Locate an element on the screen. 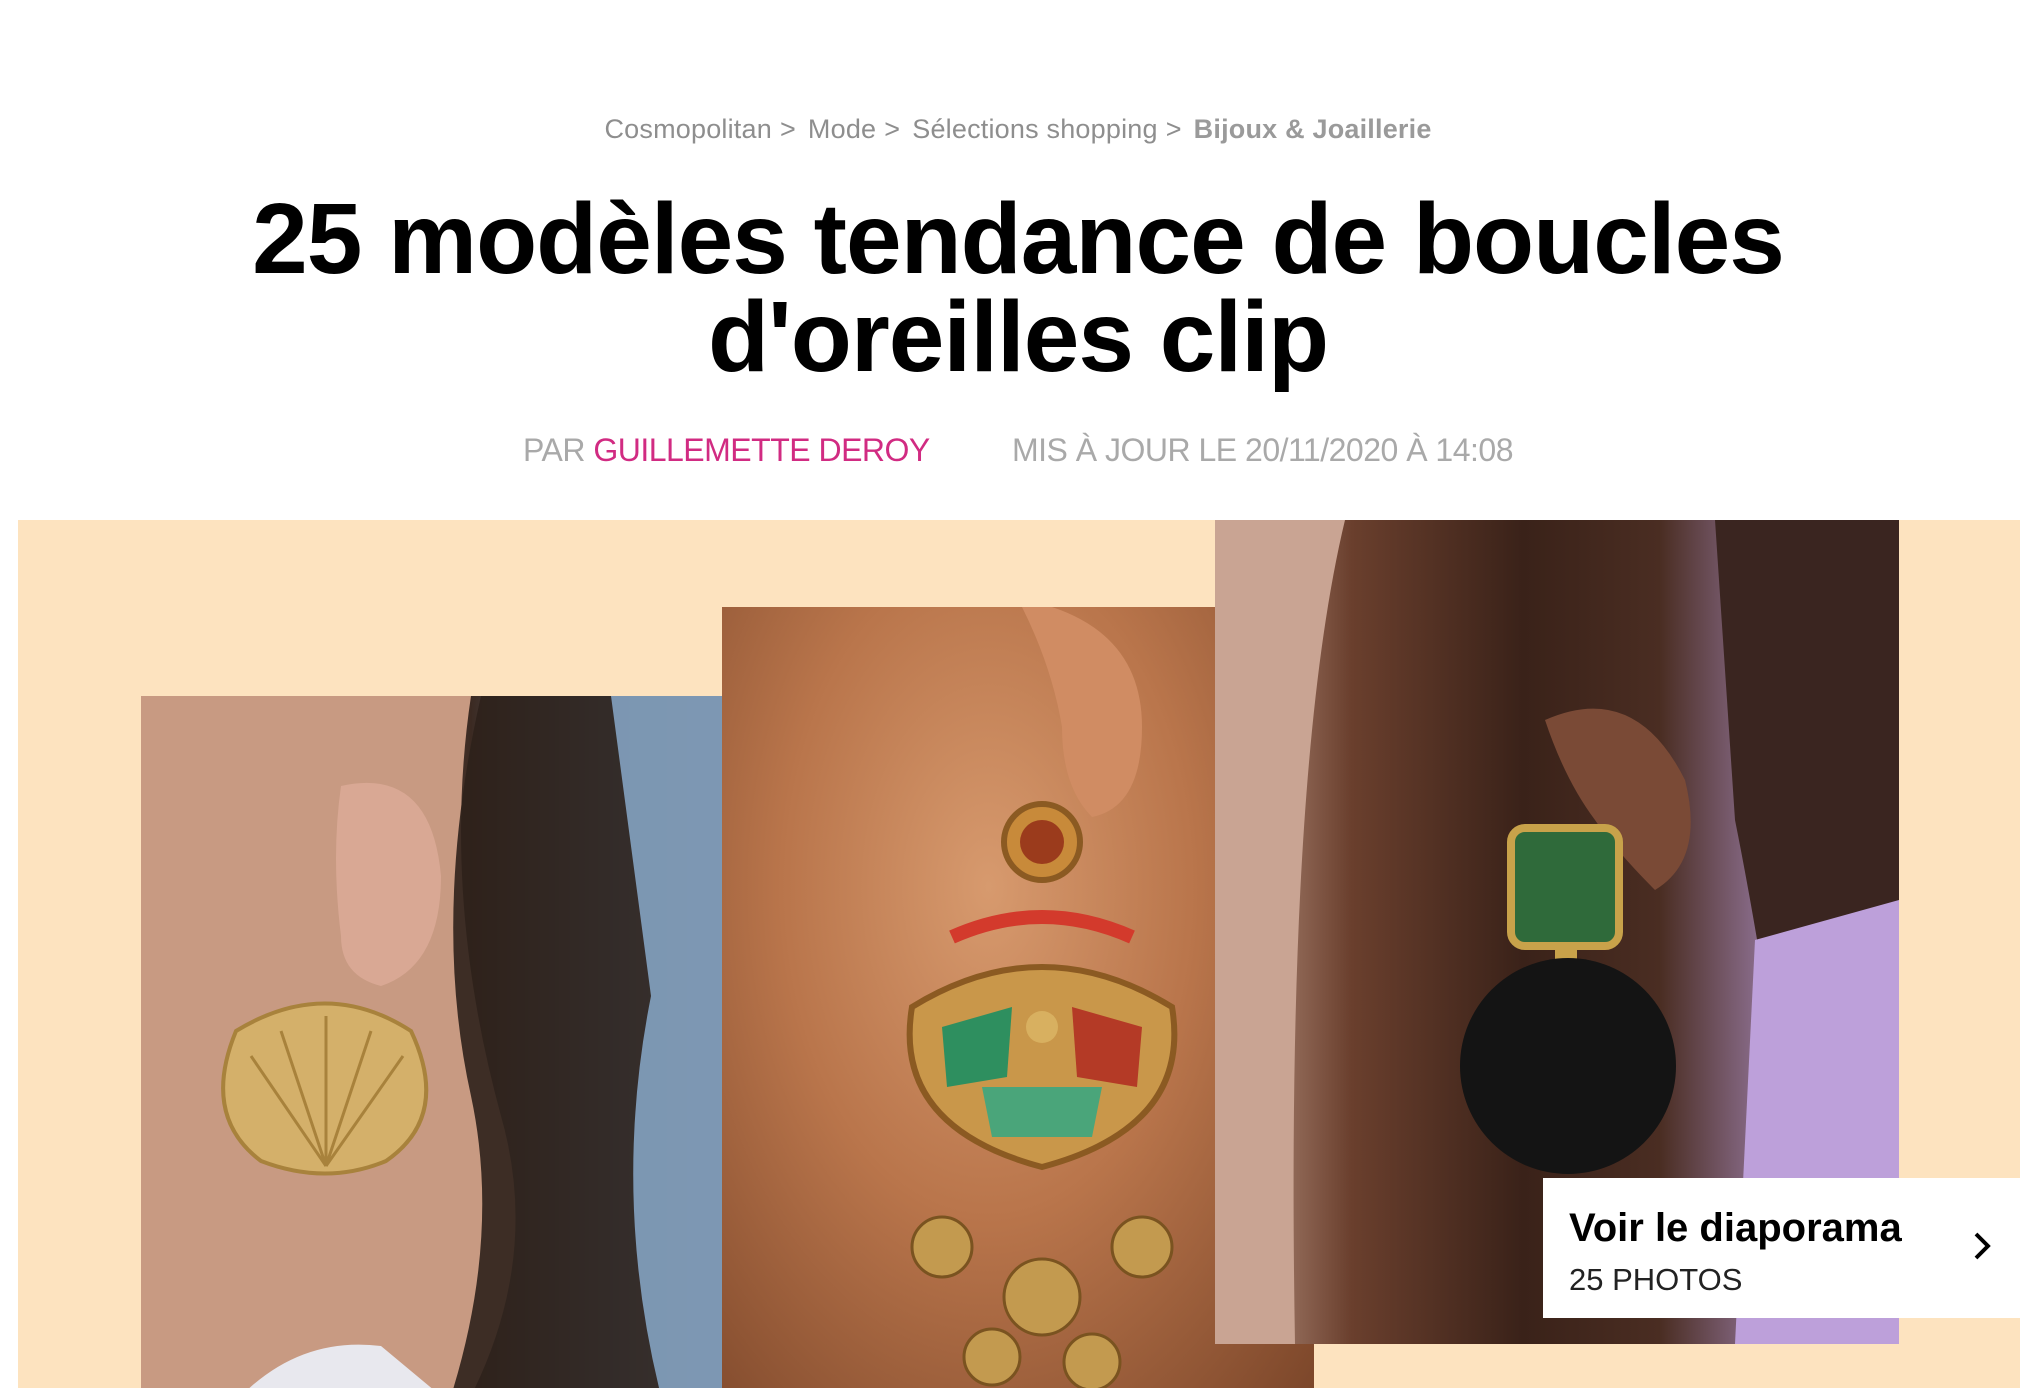  view-slideshow-button: Voir le diaporama 25 PHOTOS is located at coordinates (1781, 1248).